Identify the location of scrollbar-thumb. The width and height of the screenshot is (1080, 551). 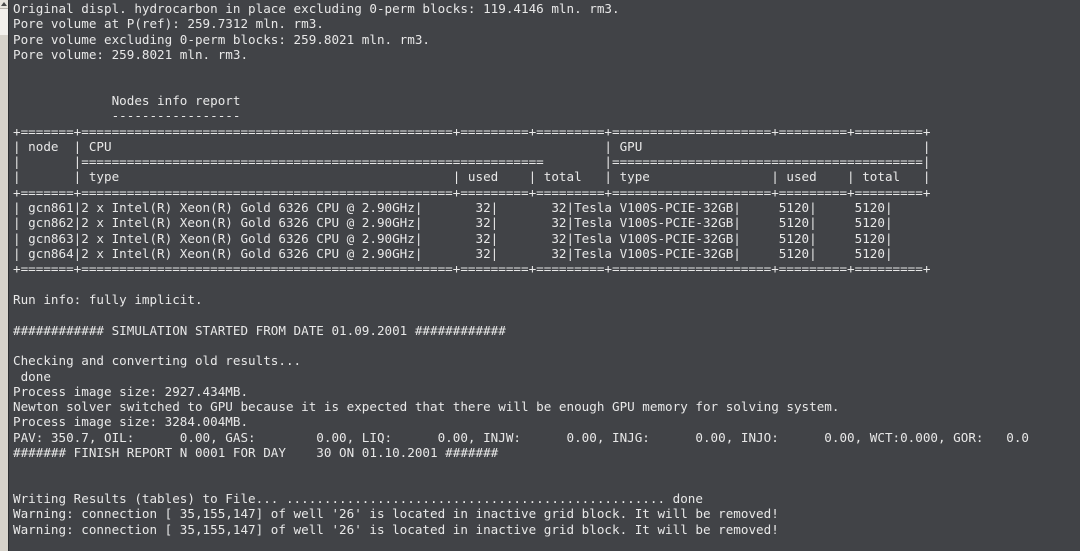
(4, 22).